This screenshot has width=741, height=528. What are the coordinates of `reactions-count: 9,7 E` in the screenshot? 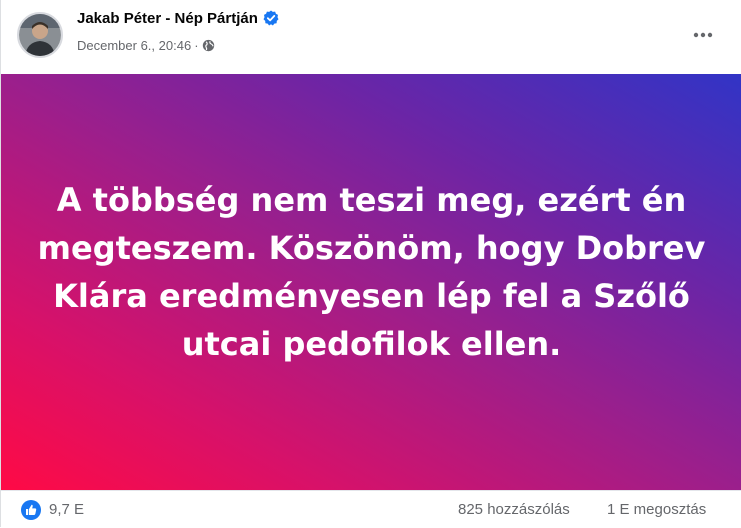 It's located at (66, 509).